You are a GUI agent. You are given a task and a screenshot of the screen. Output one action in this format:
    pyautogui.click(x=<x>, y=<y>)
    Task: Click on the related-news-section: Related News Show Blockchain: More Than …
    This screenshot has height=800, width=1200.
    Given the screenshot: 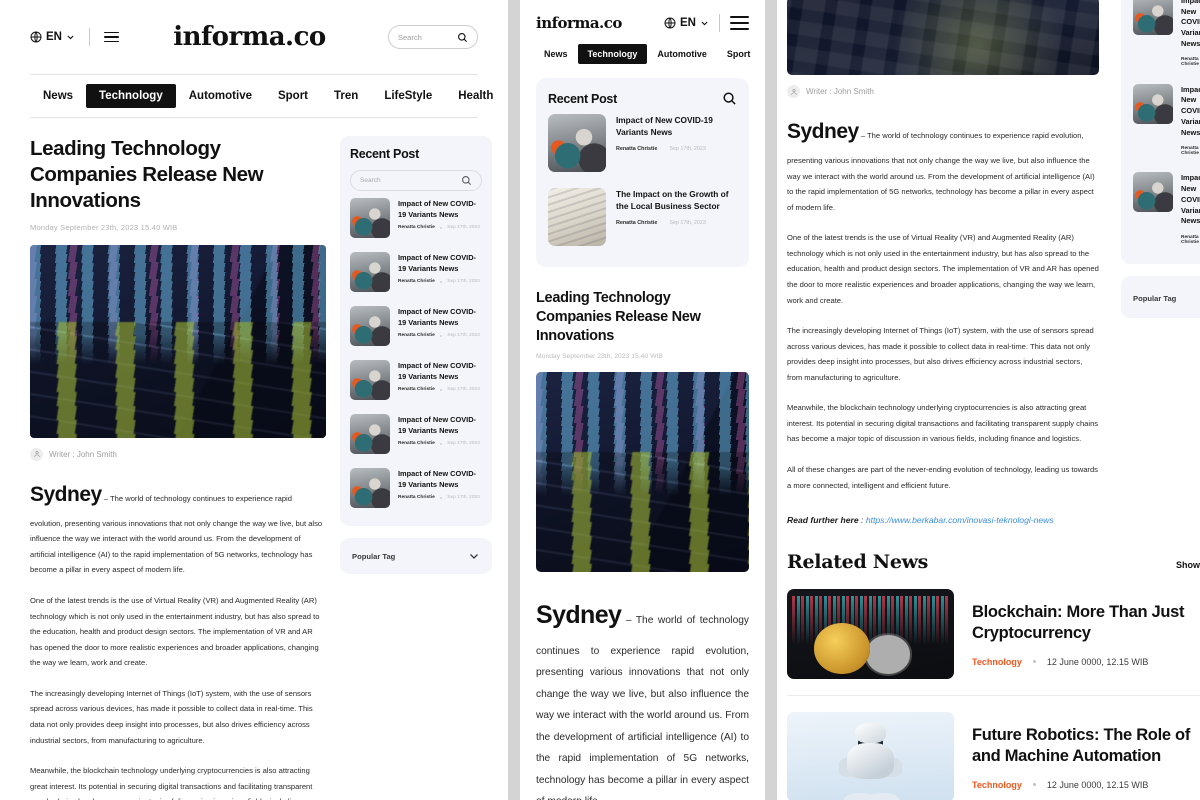 What is the action you would take?
    pyautogui.click(x=988, y=675)
    